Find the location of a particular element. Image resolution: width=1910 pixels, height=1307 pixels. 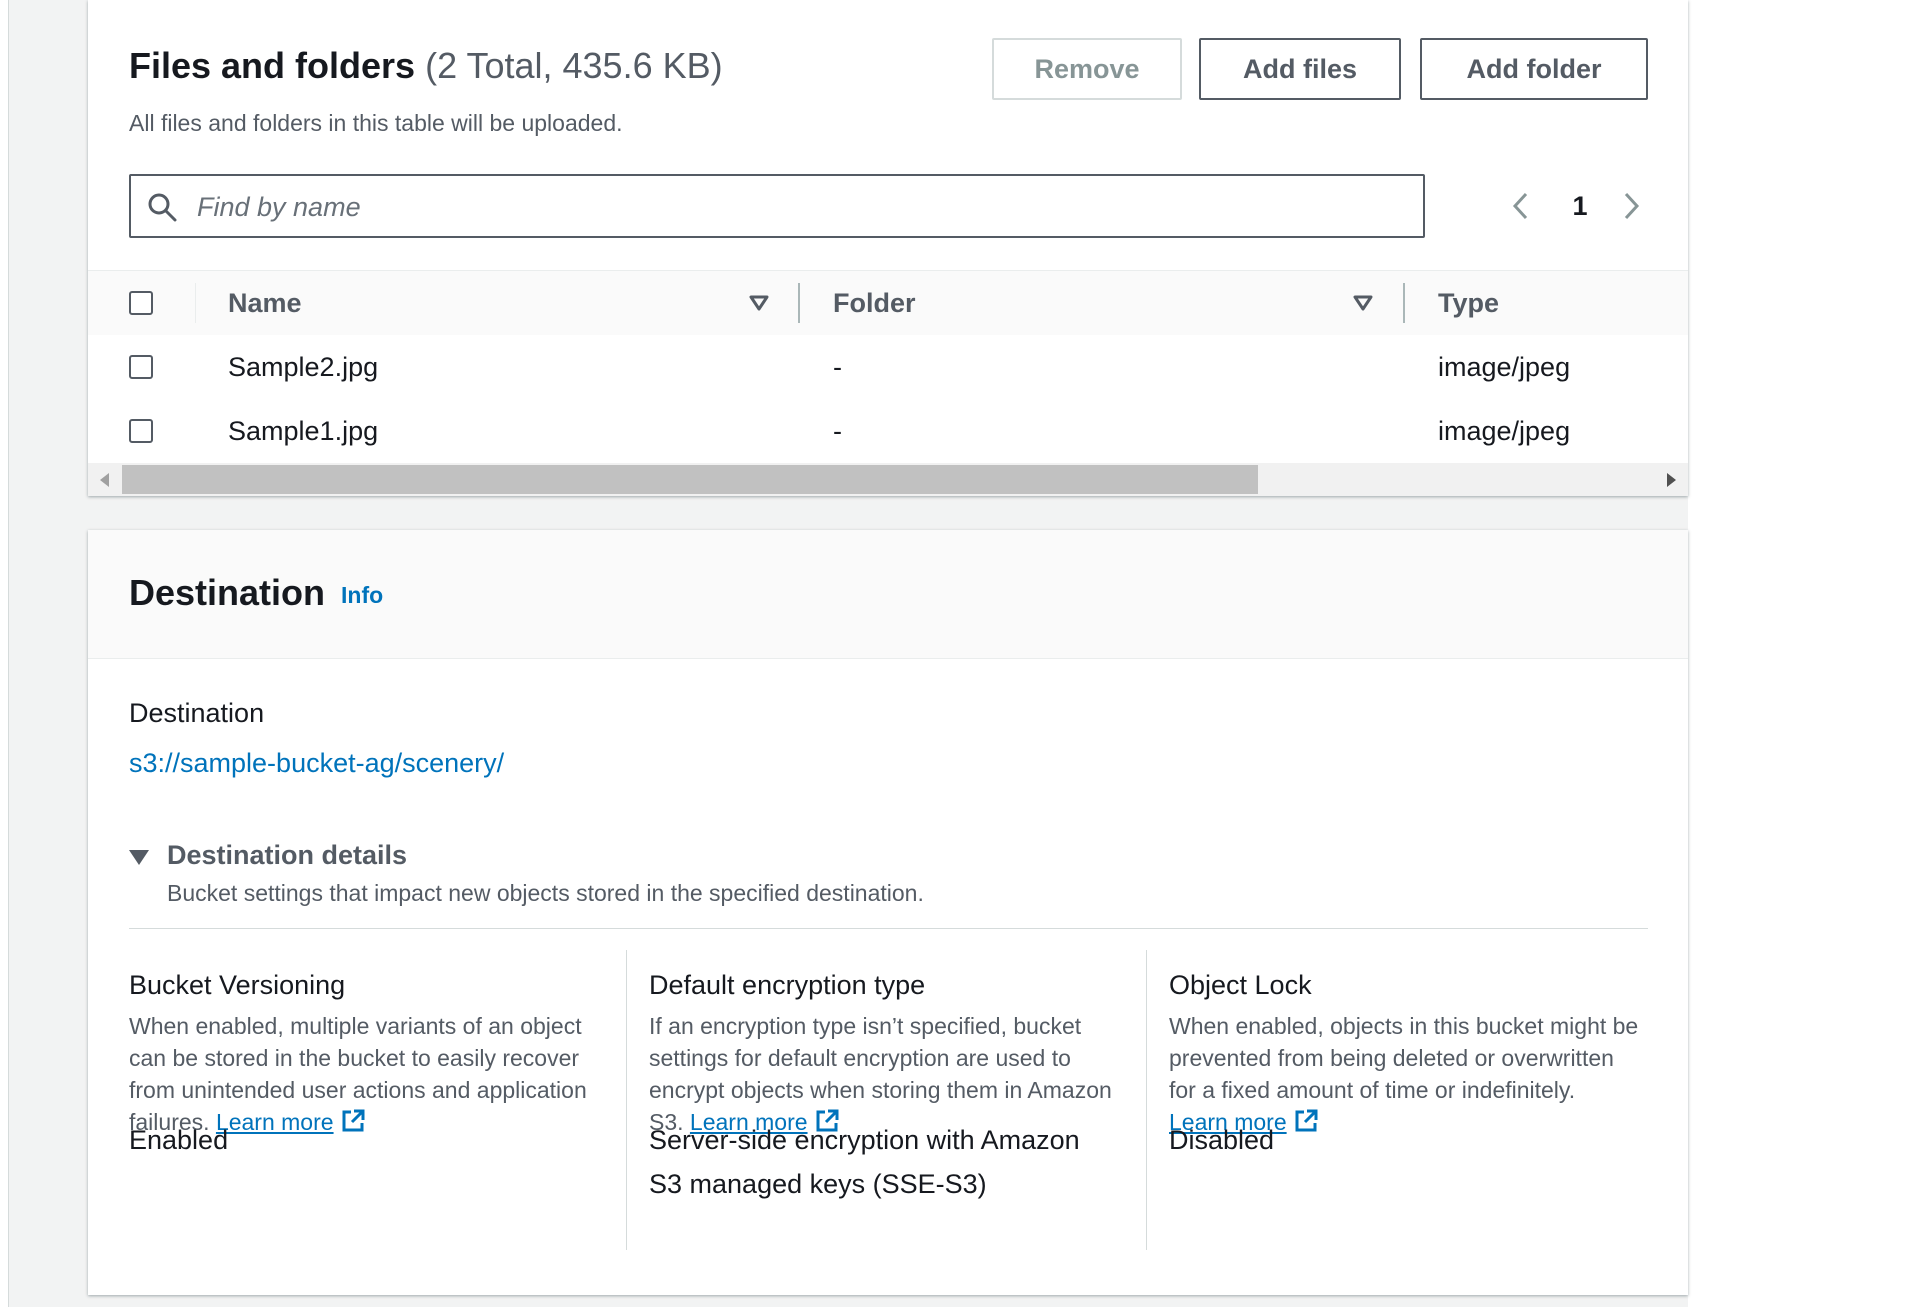

files-panel-title: Files and folders (2 Total, 435.6 KB) is located at coordinates (426, 66).